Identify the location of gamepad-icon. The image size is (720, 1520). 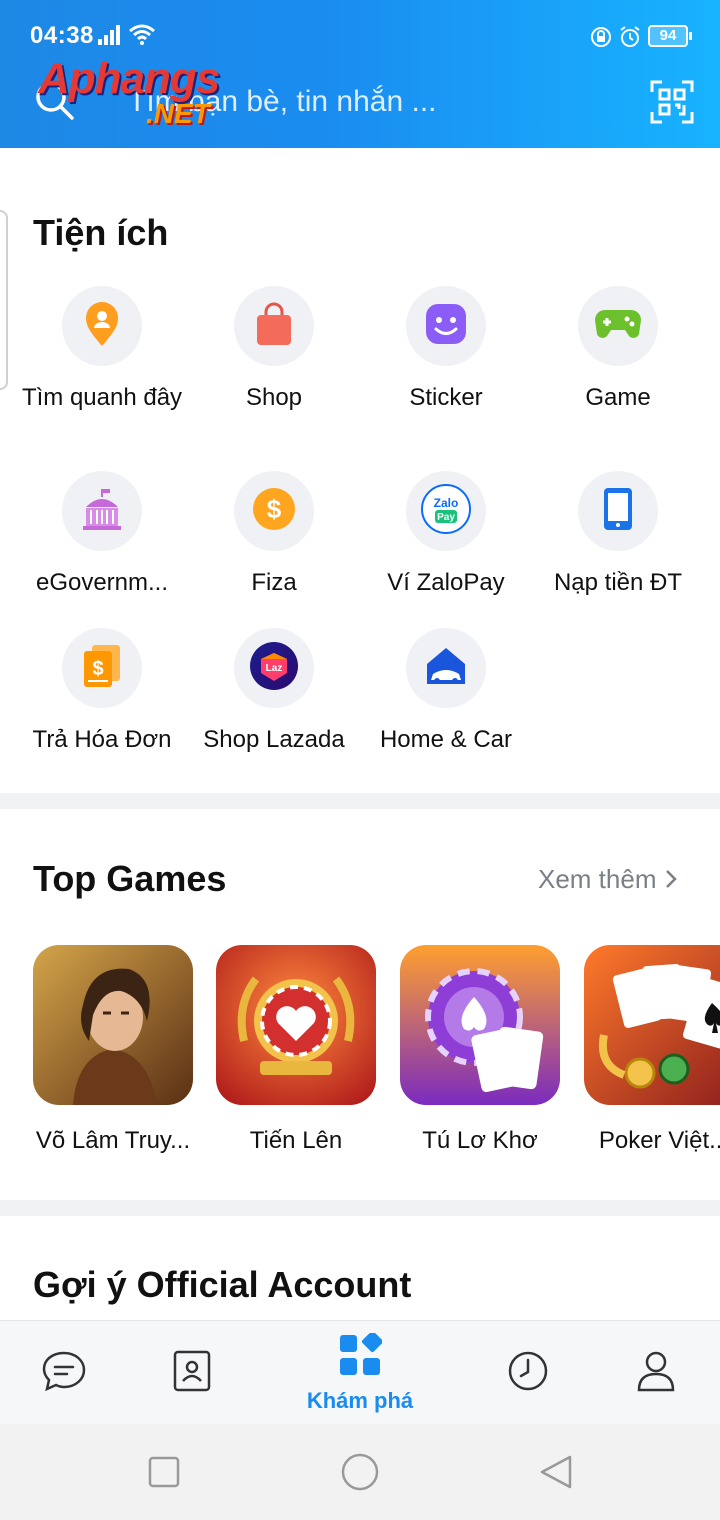
(618, 326).